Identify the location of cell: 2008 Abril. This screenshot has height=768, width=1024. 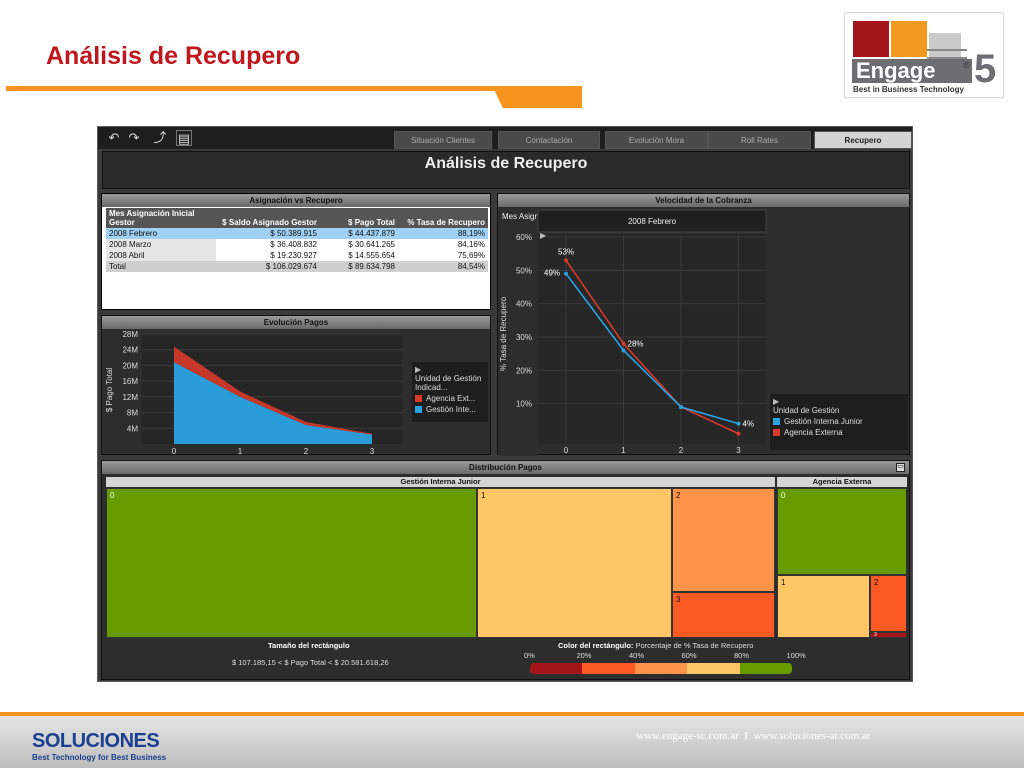
(161, 255).